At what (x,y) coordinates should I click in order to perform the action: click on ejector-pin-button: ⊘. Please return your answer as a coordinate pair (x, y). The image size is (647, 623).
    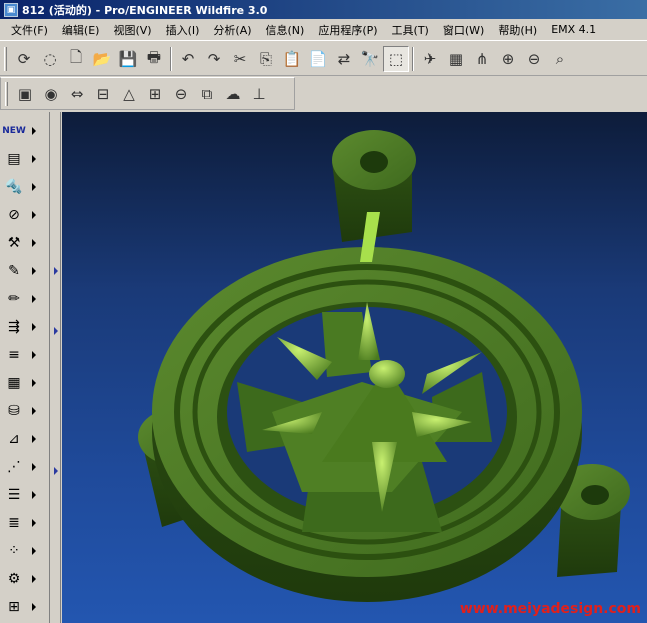
    Looking at the image, I should click on (22, 215).